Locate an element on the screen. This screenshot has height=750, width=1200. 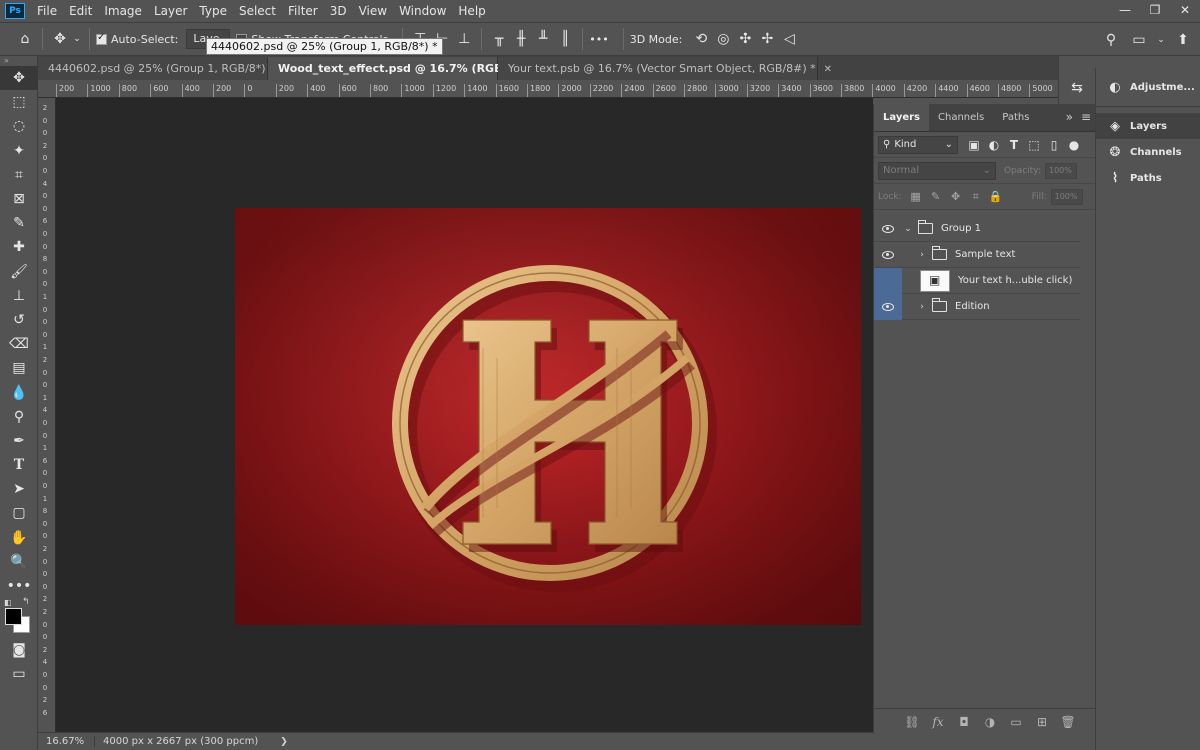
tab-layers: Layers is located at coordinates (901, 117).